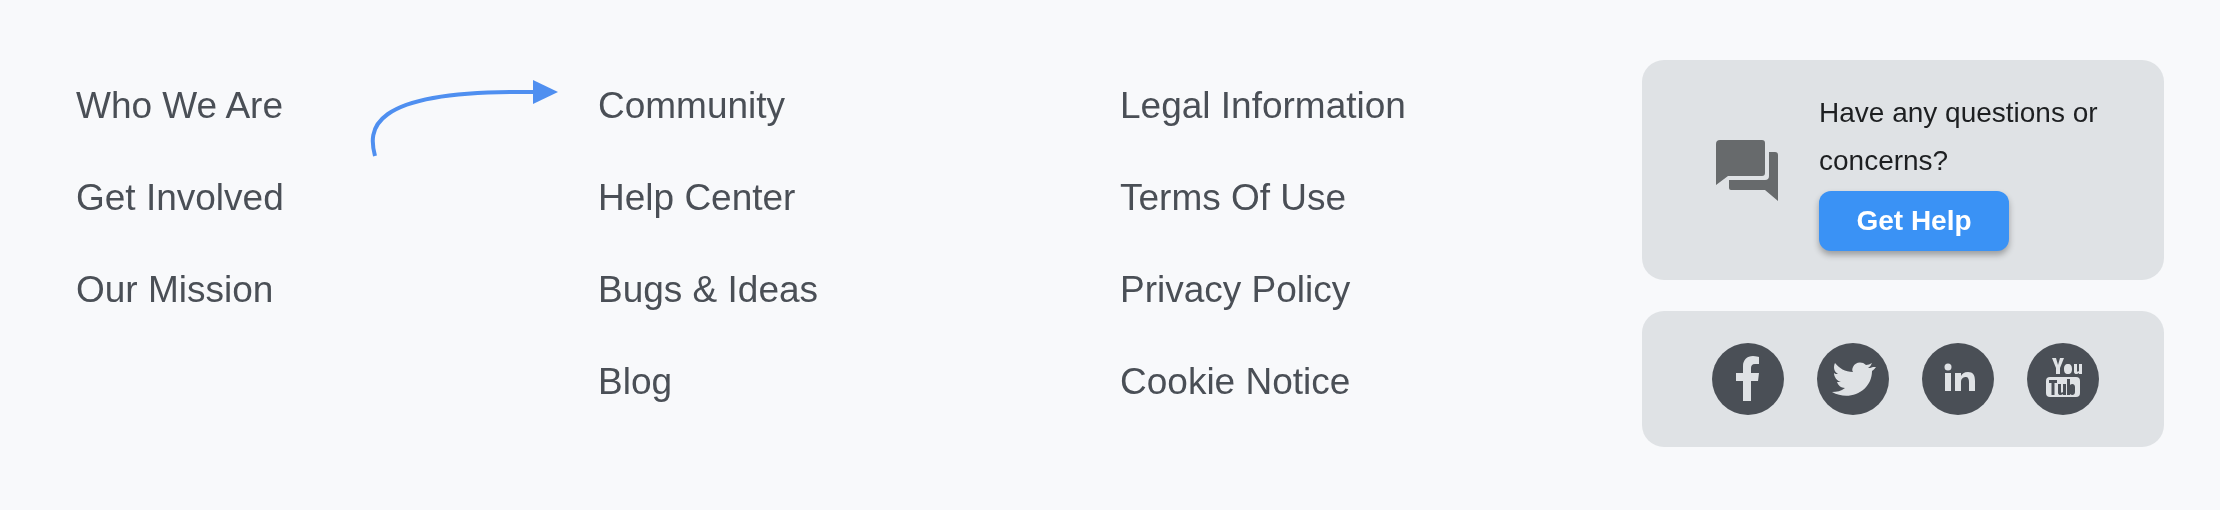  Describe the element at coordinates (635, 382) in the screenshot. I see `footer-link: Blog` at that location.